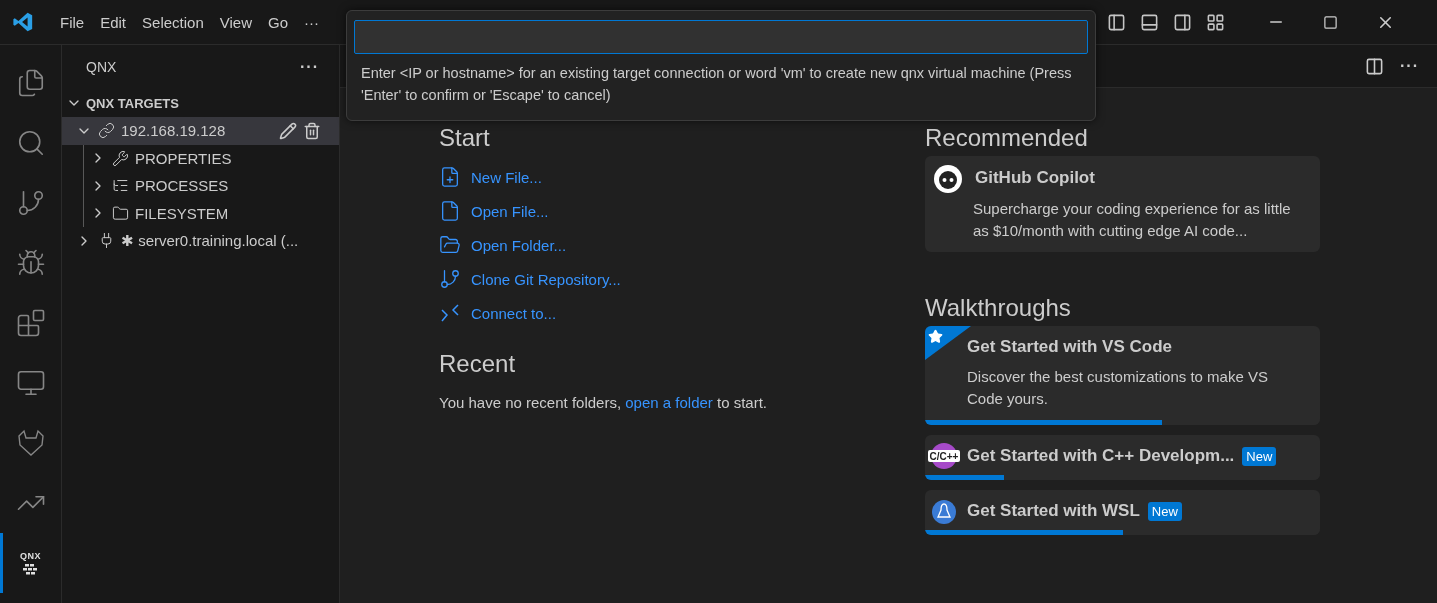 The width and height of the screenshot is (1437, 603). Describe the element at coordinates (944, 456) in the screenshot. I see `cpp-icon: C/C++` at that location.